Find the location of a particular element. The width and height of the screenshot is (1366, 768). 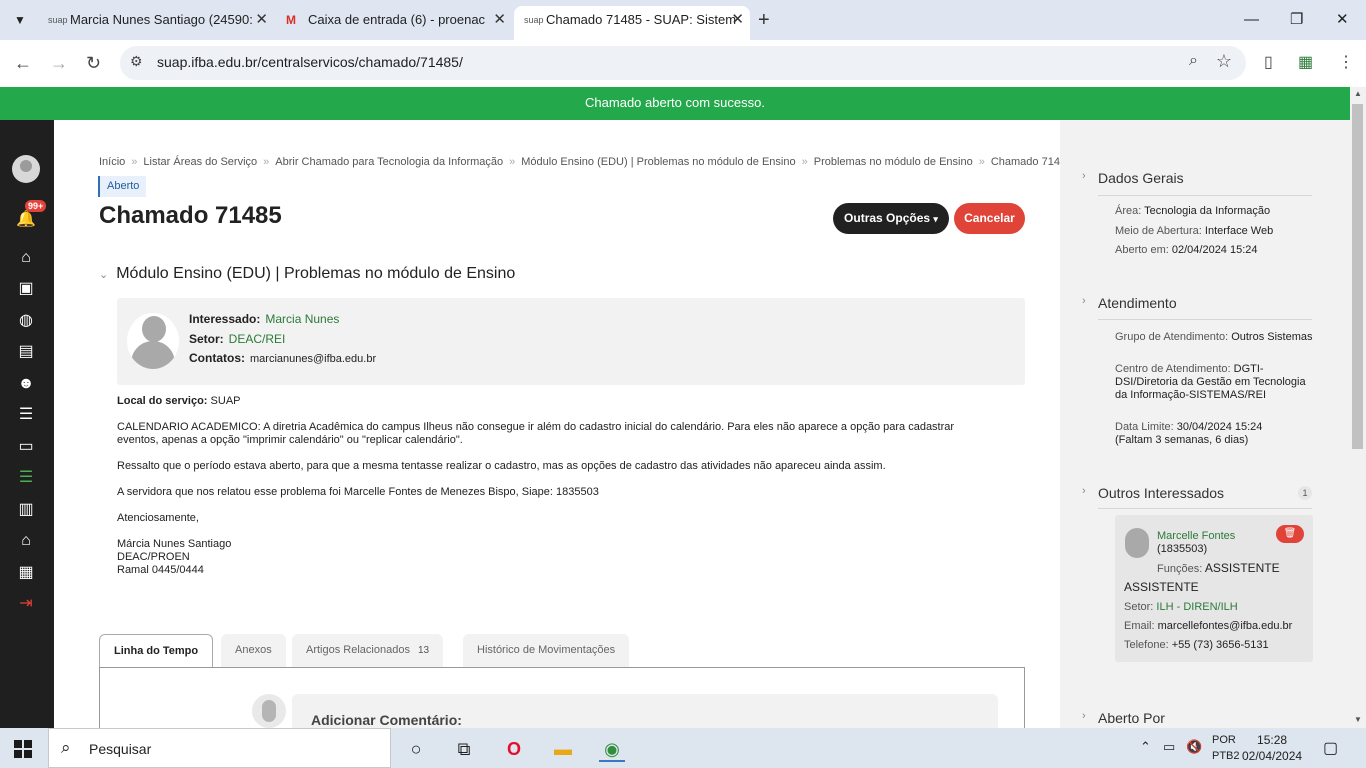

home-icon: ⌂ is located at coordinates (26, 258).